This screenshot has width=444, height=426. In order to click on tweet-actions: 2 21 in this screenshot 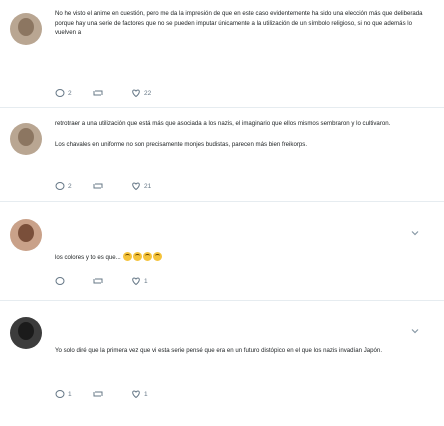, I will do `click(215, 186)`.